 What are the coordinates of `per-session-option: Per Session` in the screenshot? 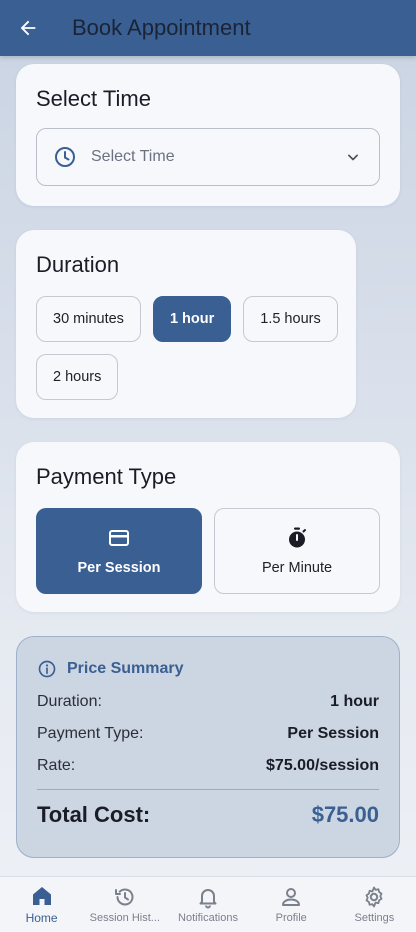 It's located at (119, 551).